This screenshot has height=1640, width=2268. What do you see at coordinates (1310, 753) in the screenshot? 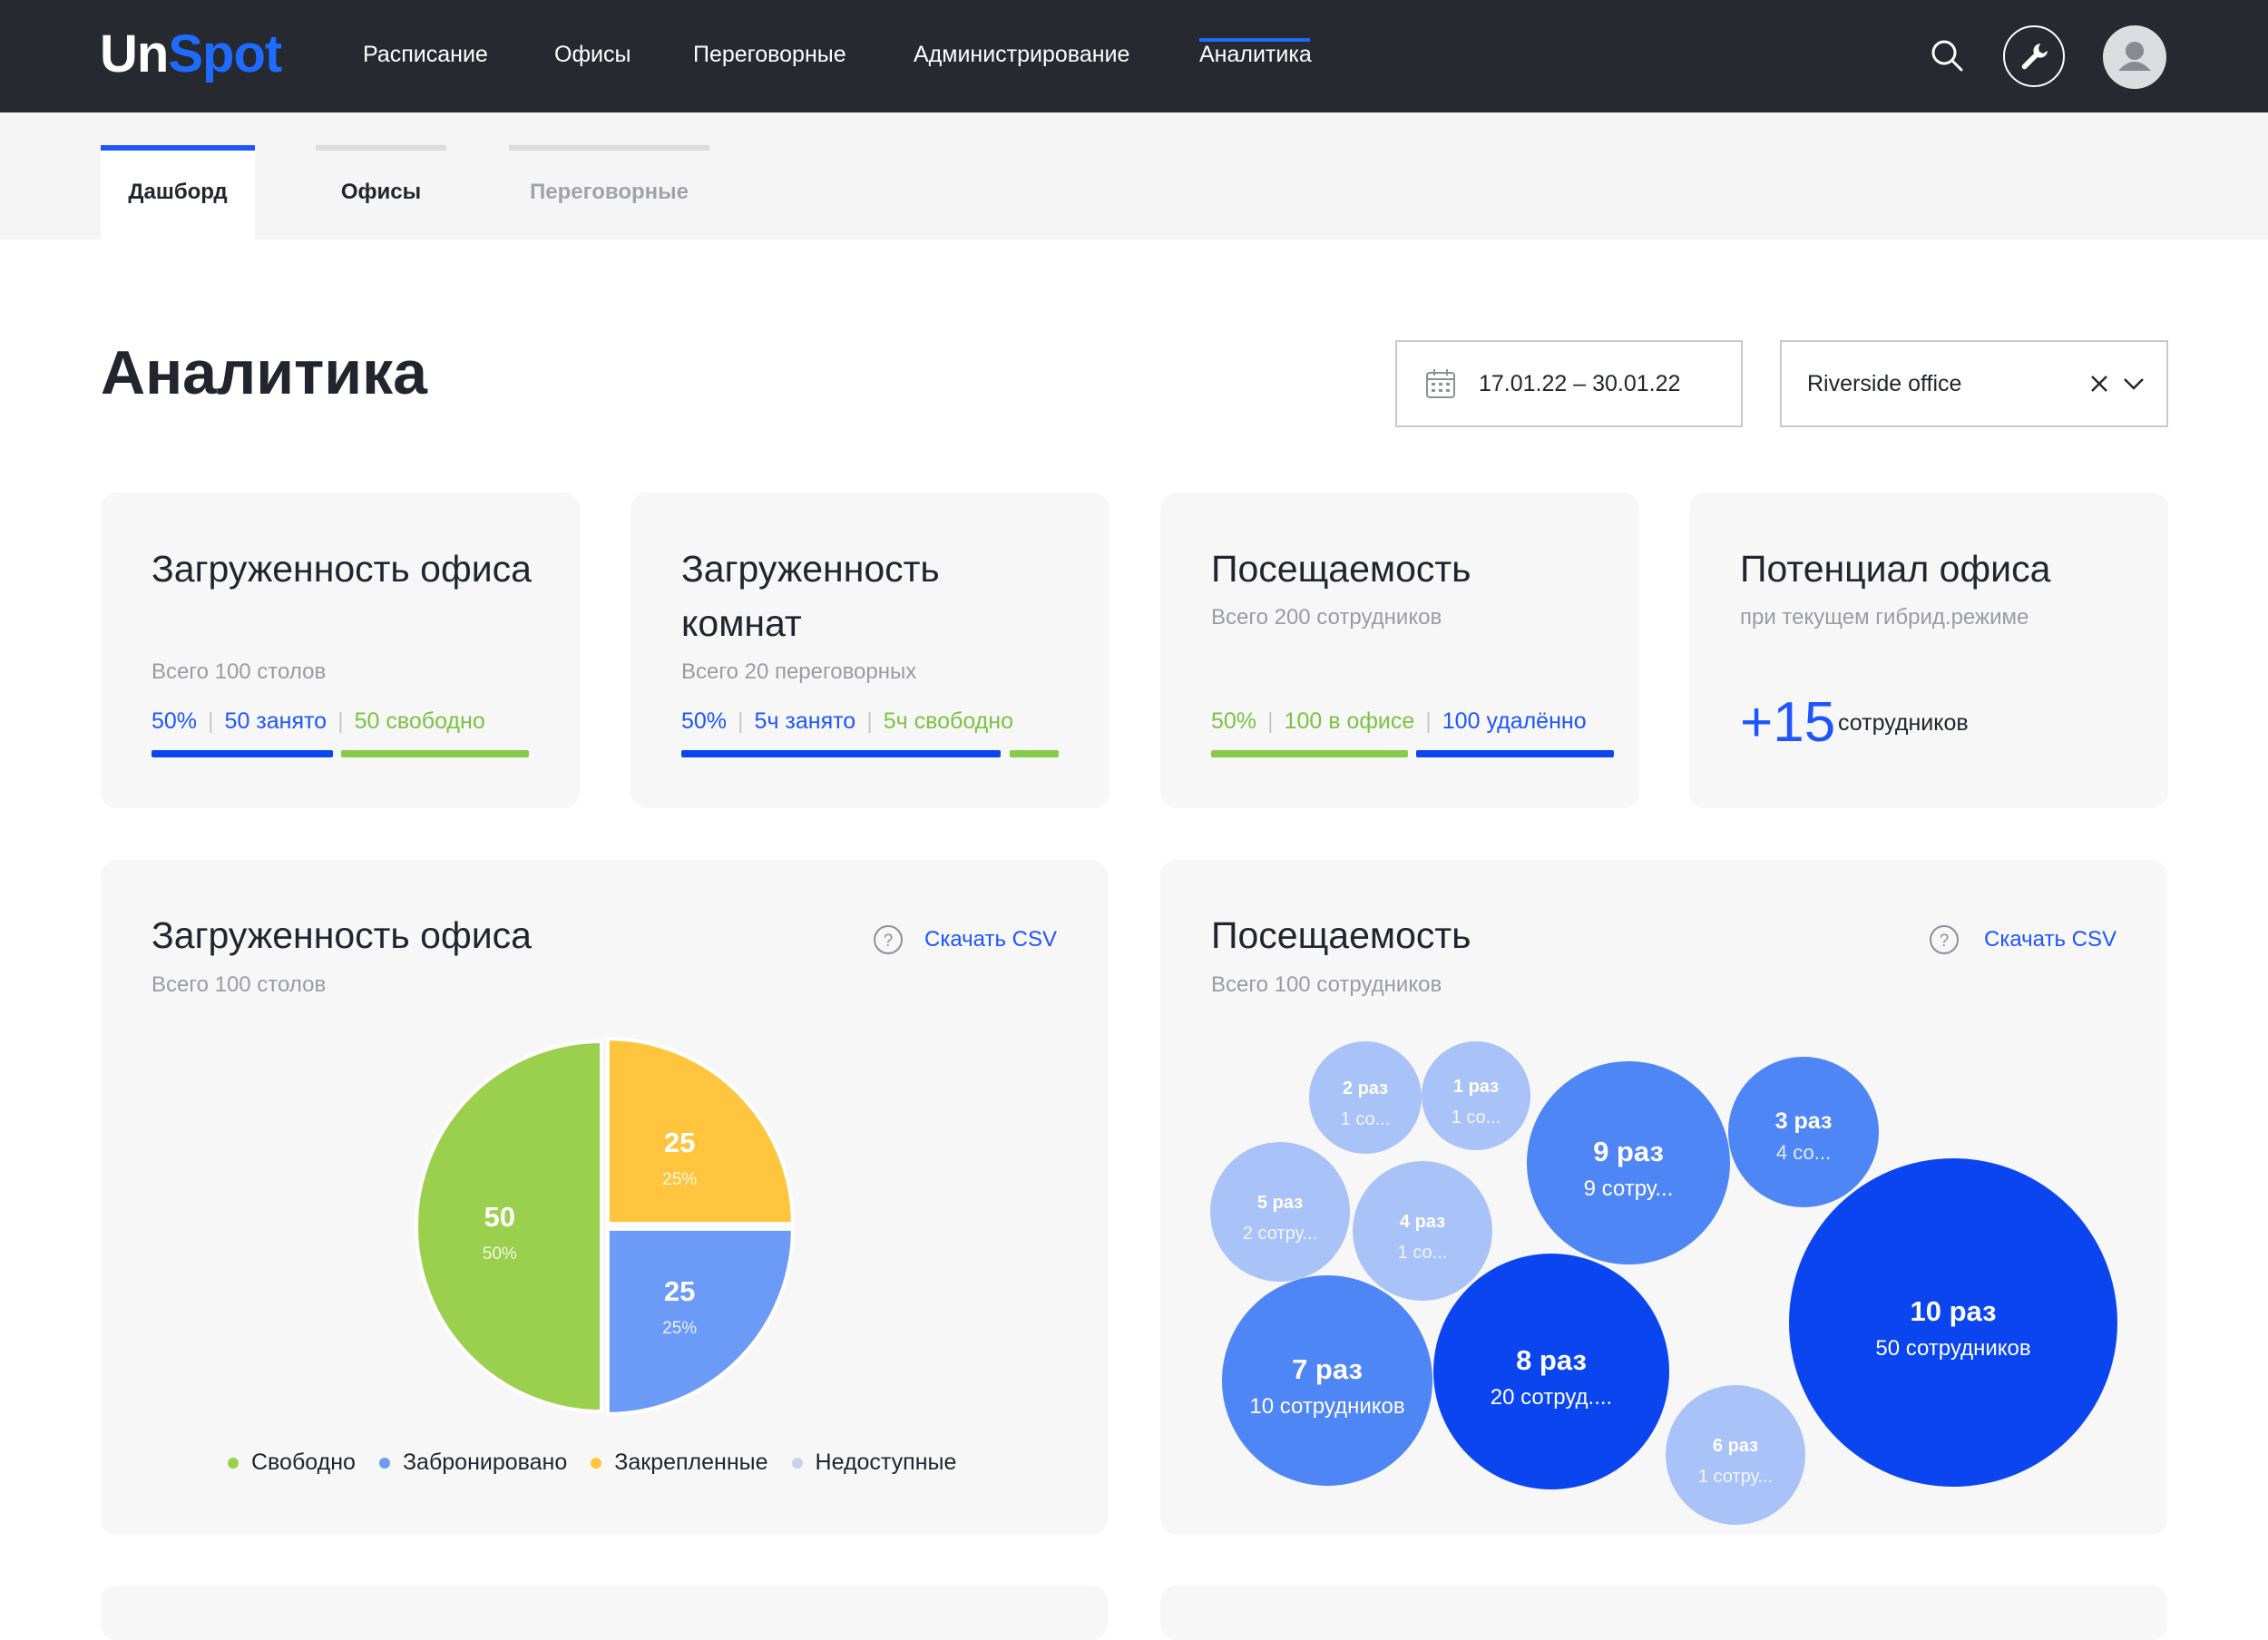
I see `progress-in-office` at bounding box center [1310, 753].